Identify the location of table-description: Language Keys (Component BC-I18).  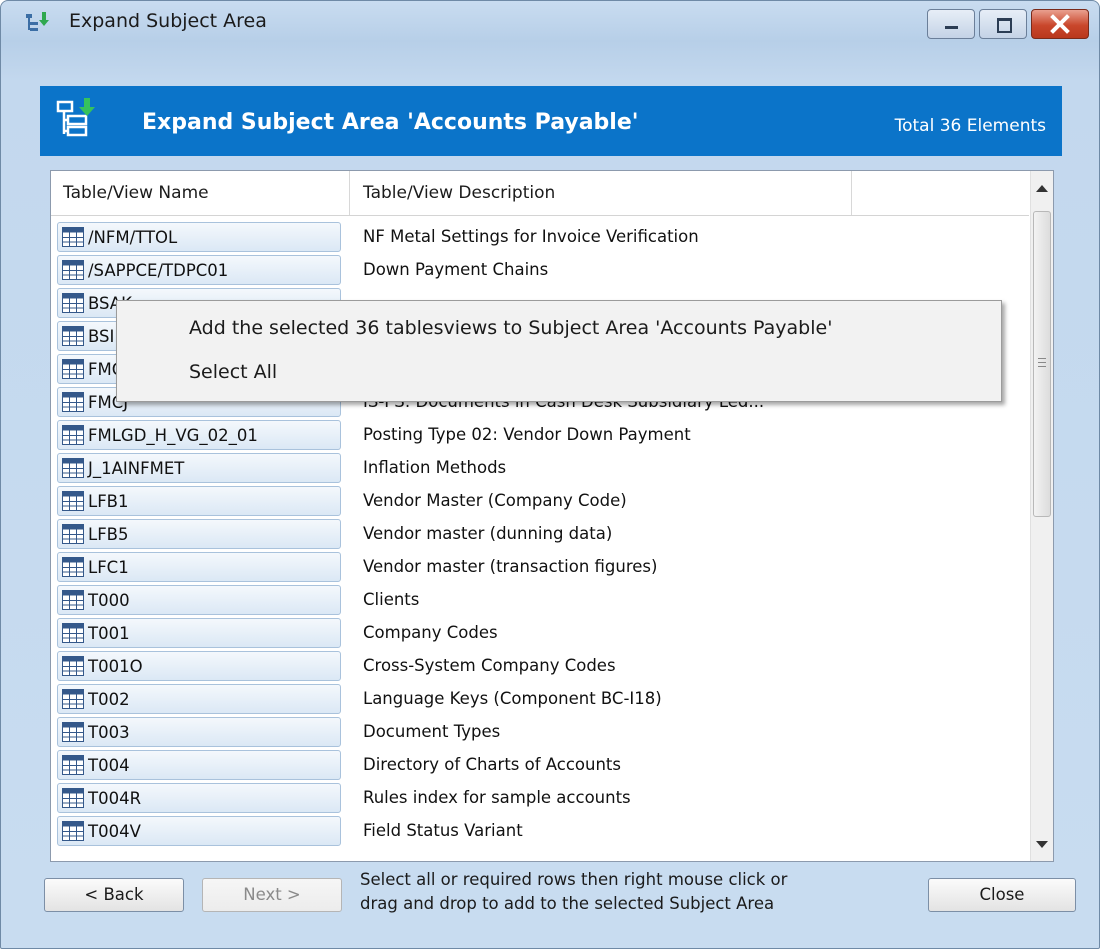
(512, 698).